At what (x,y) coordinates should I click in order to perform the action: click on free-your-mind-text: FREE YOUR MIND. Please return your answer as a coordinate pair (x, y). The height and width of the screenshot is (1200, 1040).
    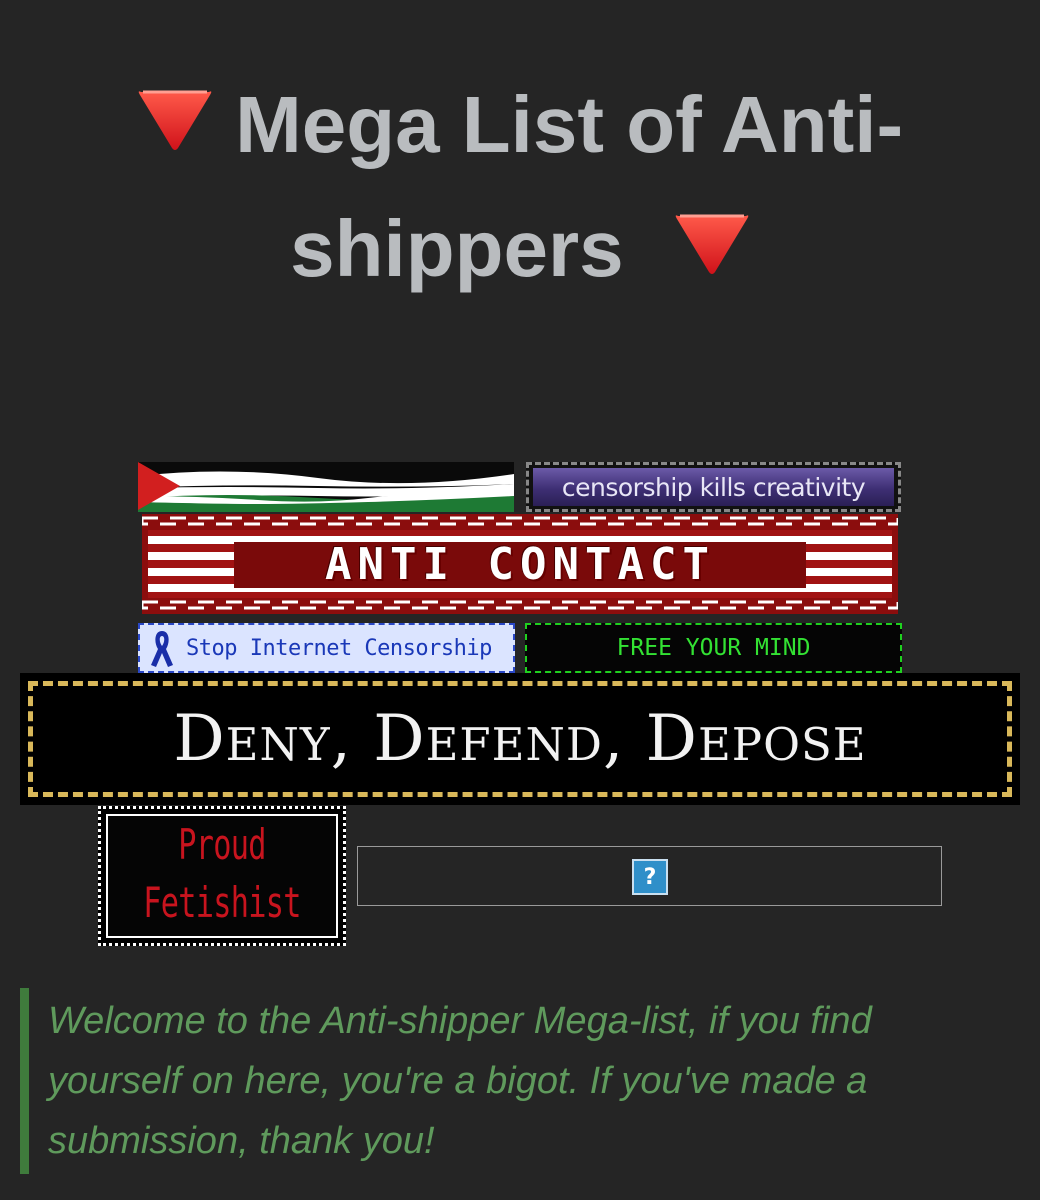
    Looking at the image, I should click on (713, 648).